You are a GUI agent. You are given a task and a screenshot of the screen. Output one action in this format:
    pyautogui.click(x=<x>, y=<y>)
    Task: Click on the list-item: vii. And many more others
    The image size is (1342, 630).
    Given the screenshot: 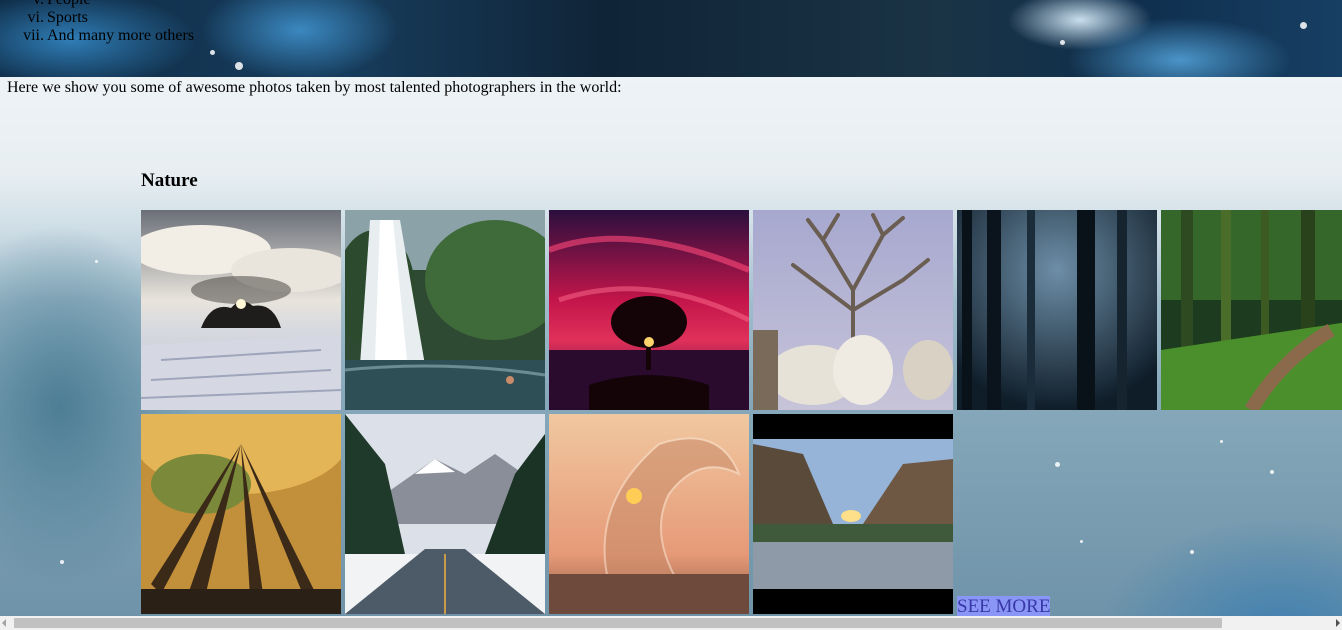 What is the action you would take?
    pyautogui.click(x=109, y=35)
    